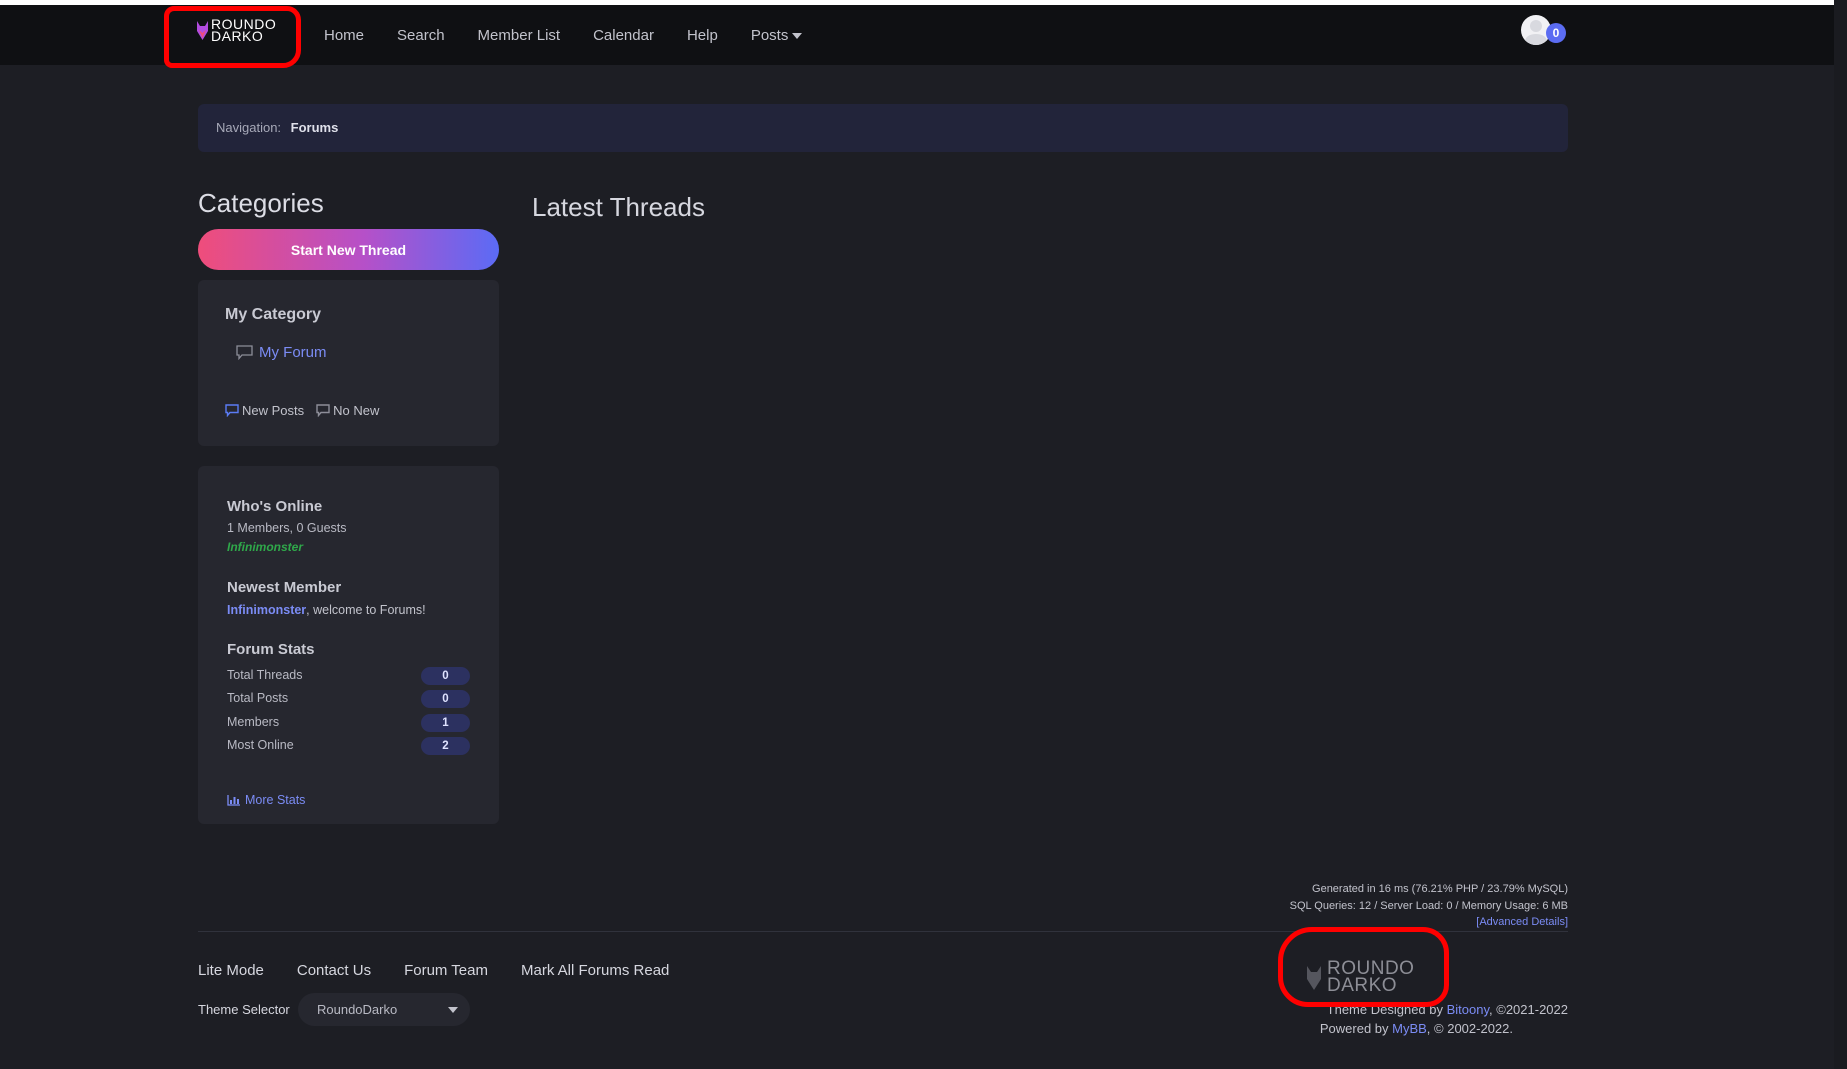 Image resolution: width=1847 pixels, height=1069 pixels. What do you see at coordinates (618, 207) in the screenshot?
I see `latest-threads-heading: Latest Threads` at bounding box center [618, 207].